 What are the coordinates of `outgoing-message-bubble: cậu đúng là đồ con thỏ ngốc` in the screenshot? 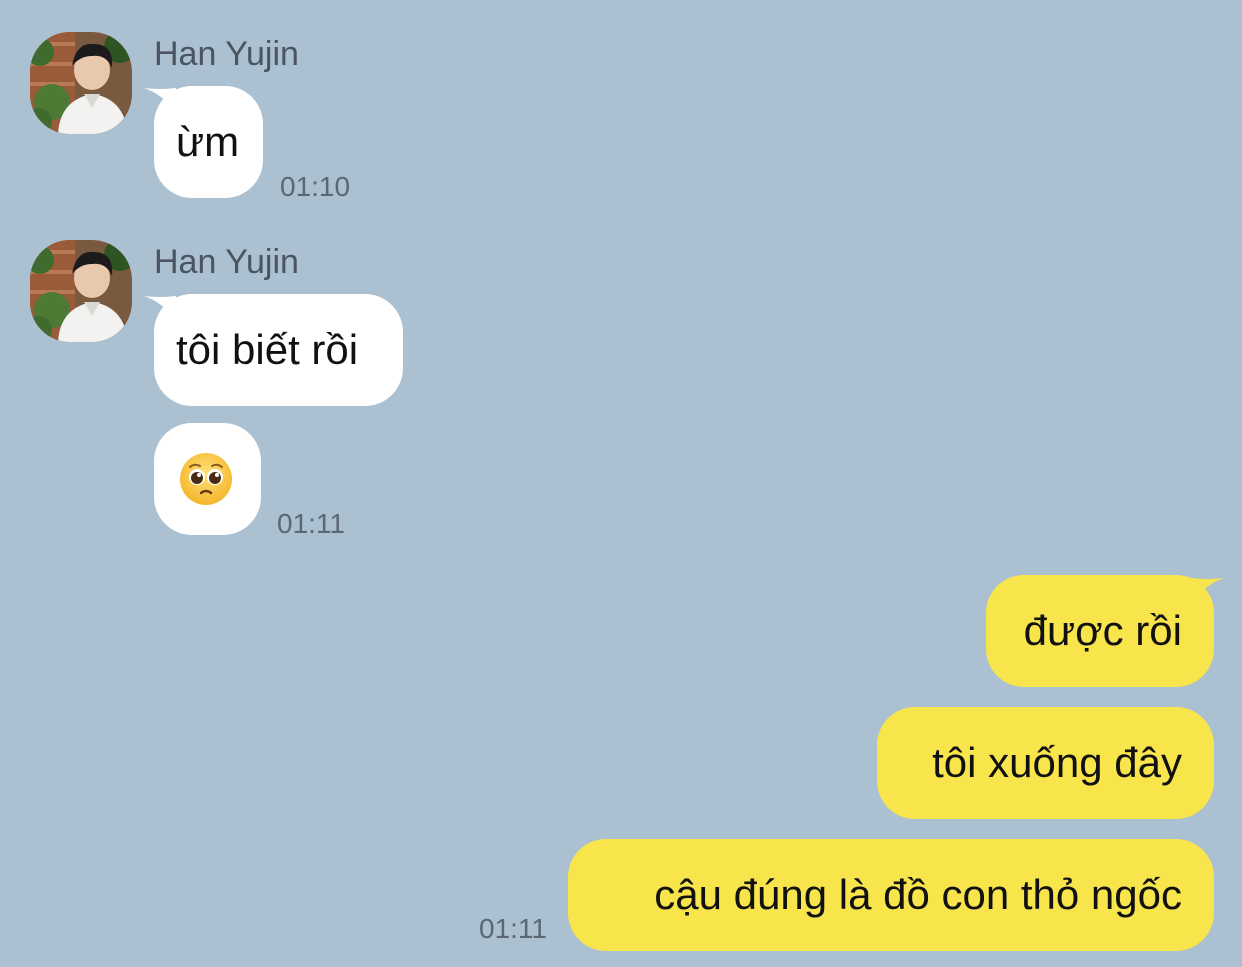 It's located at (891, 895).